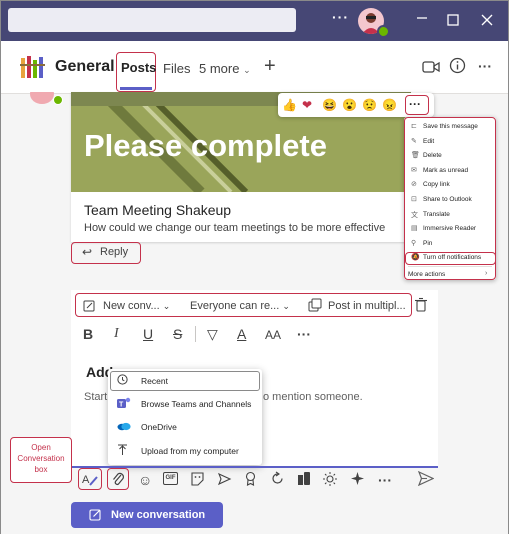 This screenshot has height=537, width=512. I want to click on reaction-heart-icon: ❤, so click(307, 105).